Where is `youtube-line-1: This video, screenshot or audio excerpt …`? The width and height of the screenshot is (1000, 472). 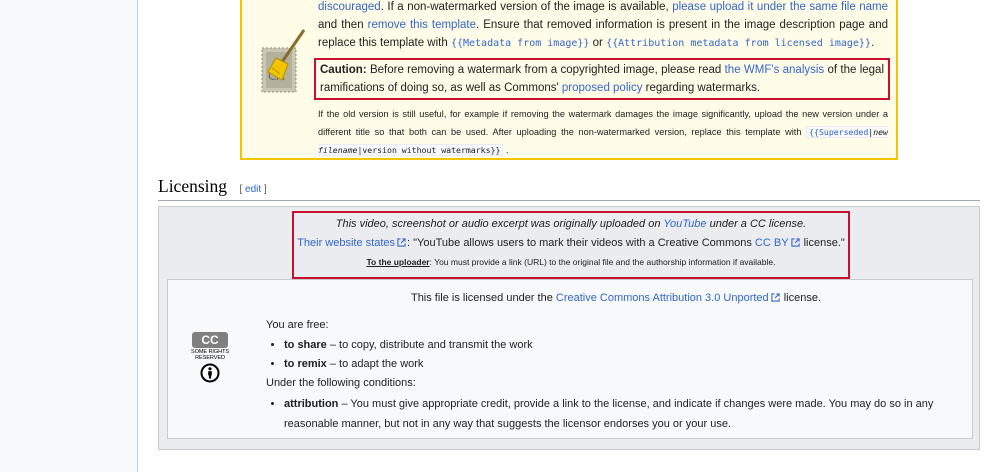
youtube-line-1: This video, screenshot or audio excerpt … is located at coordinates (571, 224).